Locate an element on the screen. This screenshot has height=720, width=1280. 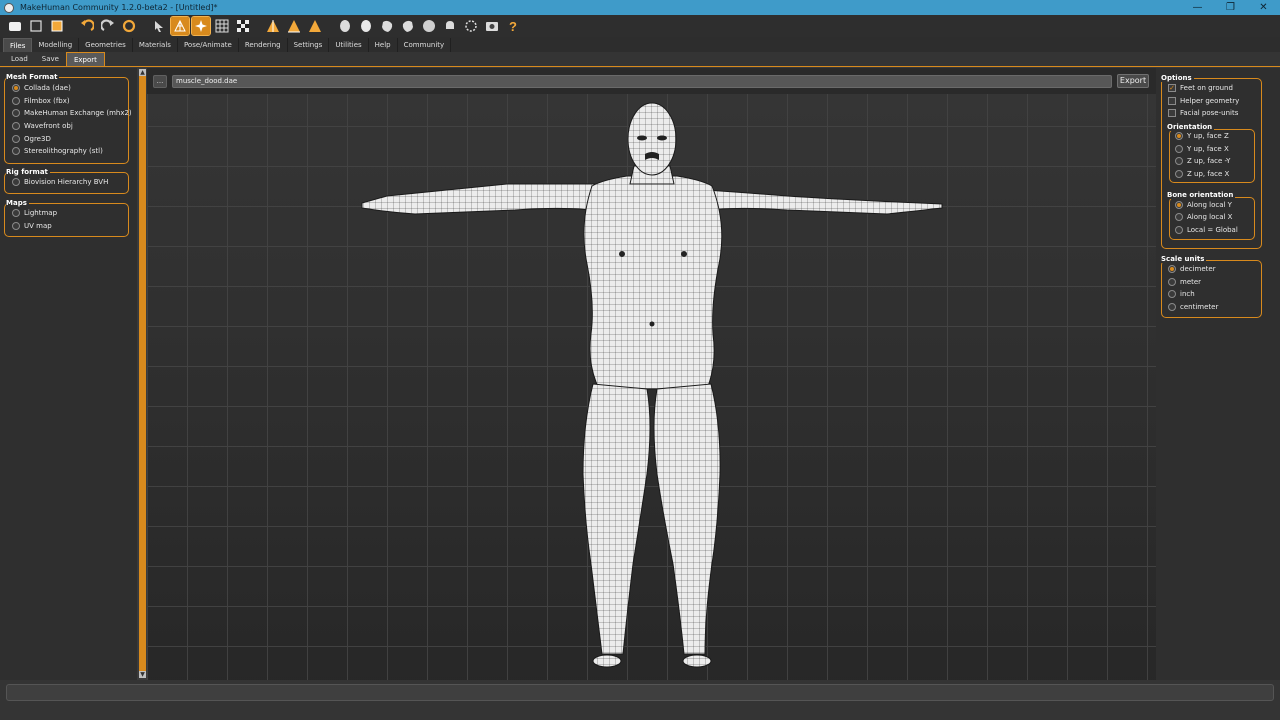
subtab-save: Save is located at coordinates (50, 59).